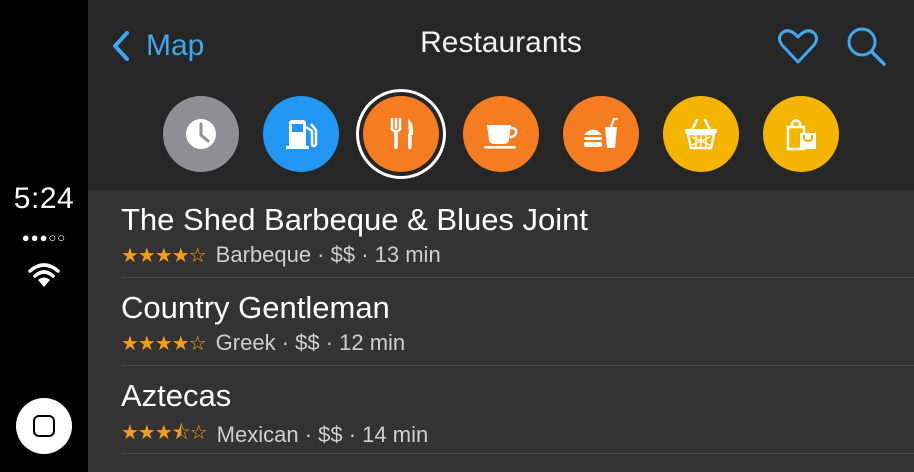 Image resolution: width=914 pixels, height=472 pixels. I want to click on shopping-bags-icon, so click(801, 135).